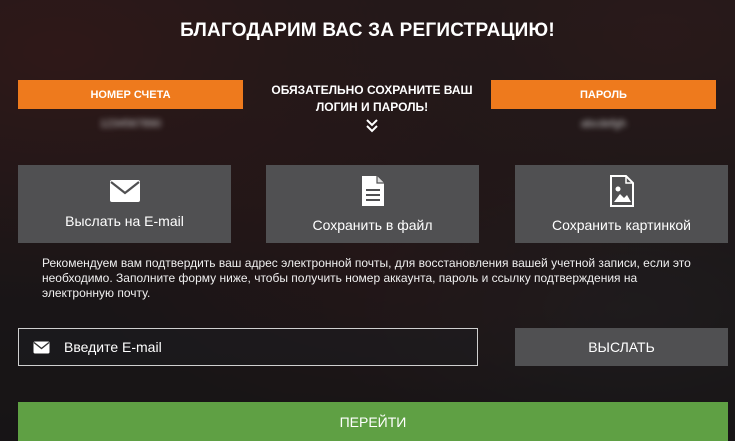 The image size is (735, 441). What do you see at coordinates (621, 225) in the screenshot?
I see `save-image-label: Сохранить картинкой` at bounding box center [621, 225].